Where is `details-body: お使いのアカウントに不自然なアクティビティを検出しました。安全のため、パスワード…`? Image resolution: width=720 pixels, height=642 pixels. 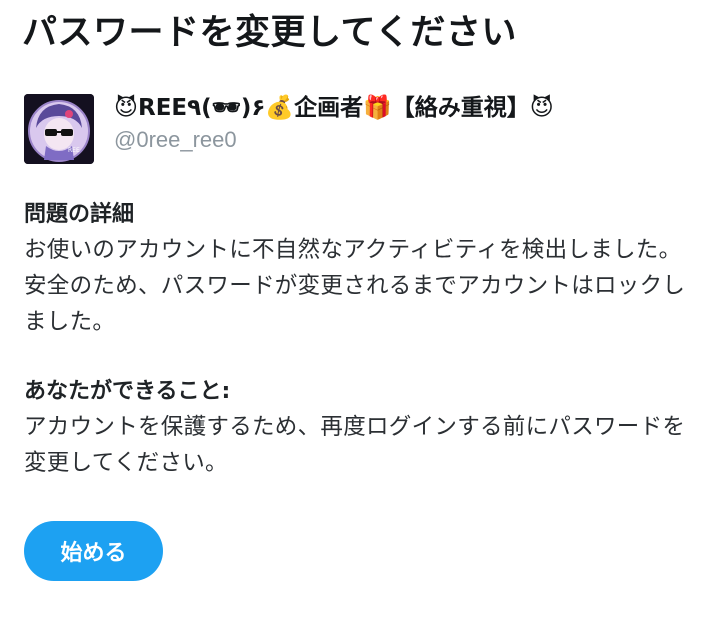
details-body: お使いのアカウントに不自然なアクティビティを検出しました。安全のため、パスワード… is located at coordinates (355, 286).